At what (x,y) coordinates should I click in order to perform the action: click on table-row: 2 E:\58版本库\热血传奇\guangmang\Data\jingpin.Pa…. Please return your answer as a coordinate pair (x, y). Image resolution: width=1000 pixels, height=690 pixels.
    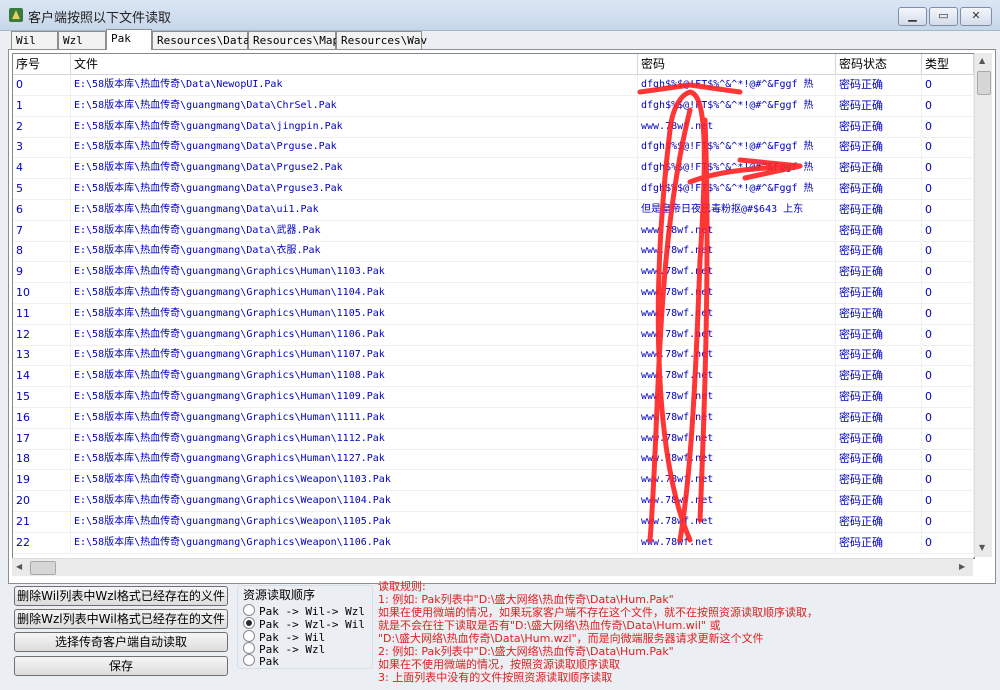
    Looking at the image, I should click on (493, 127).